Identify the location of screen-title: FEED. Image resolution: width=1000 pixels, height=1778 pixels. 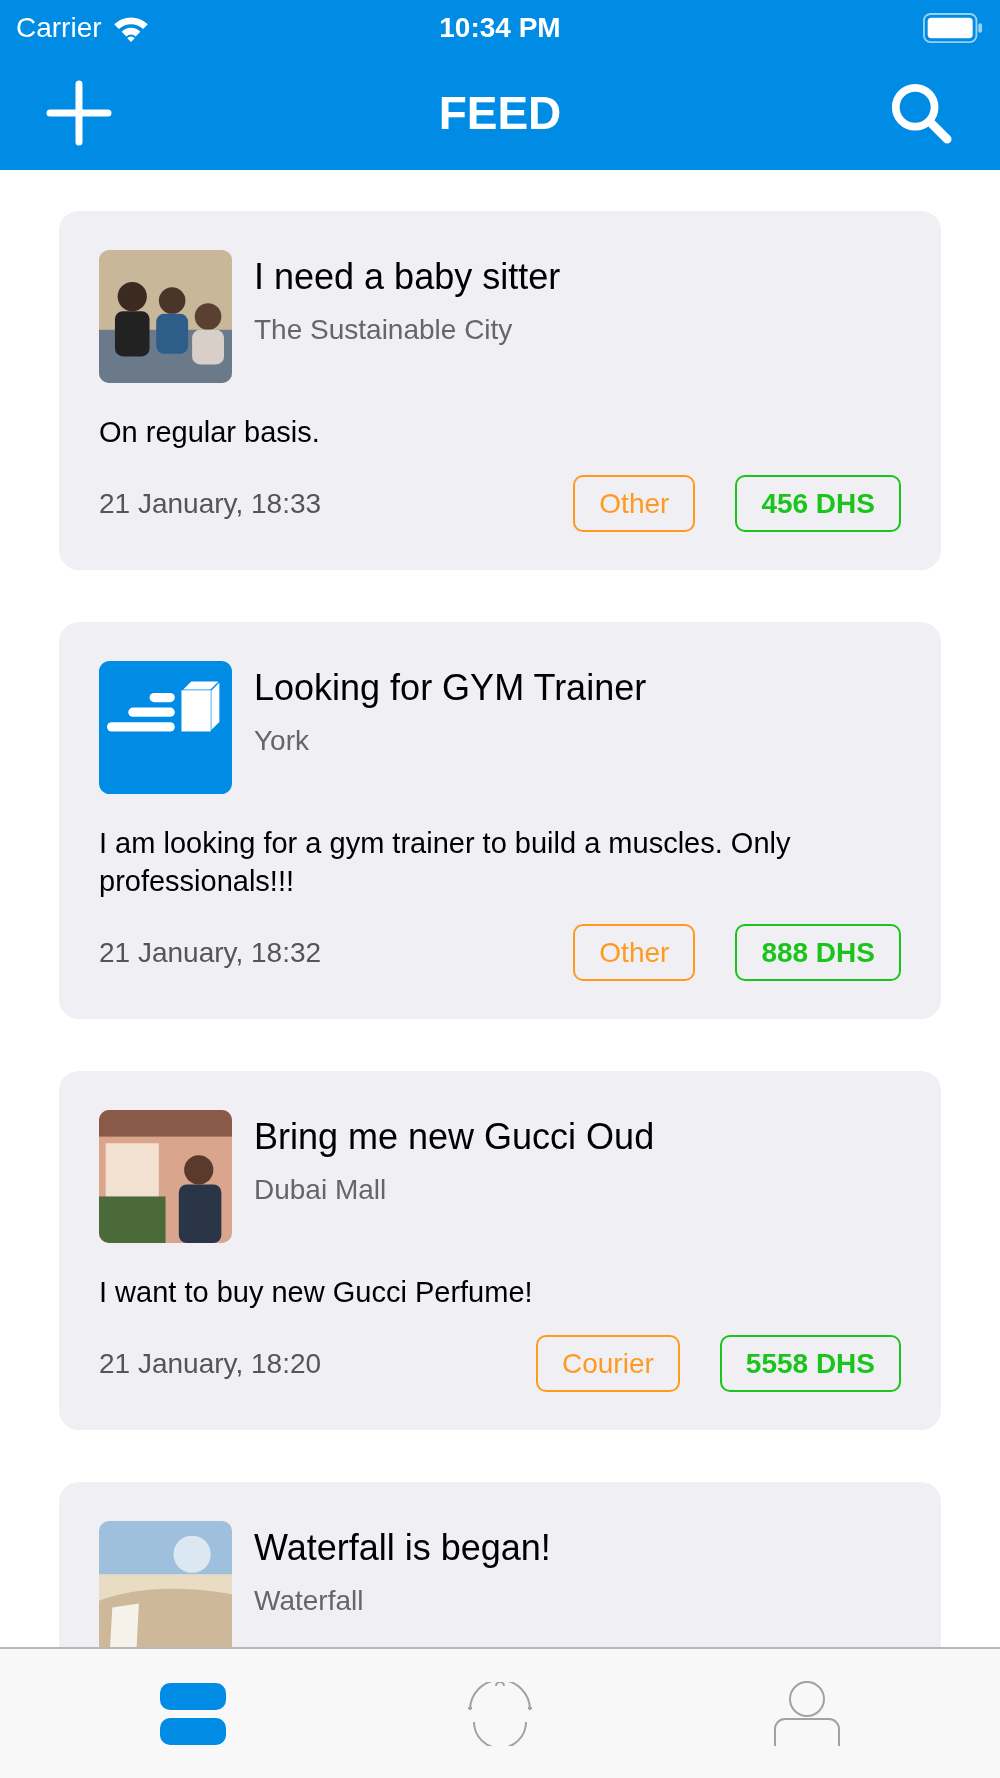
(500, 113).